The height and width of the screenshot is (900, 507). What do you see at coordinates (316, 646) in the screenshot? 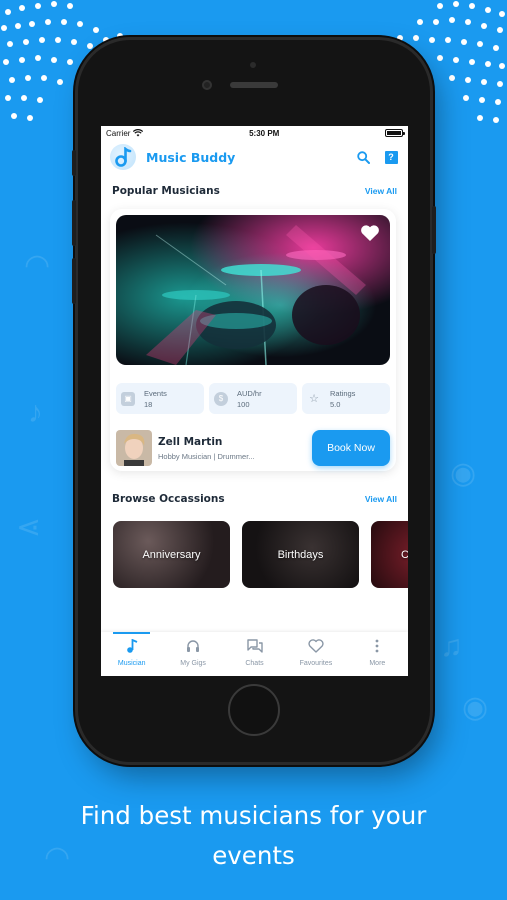
I see `heart-icon` at bounding box center [316, 646].